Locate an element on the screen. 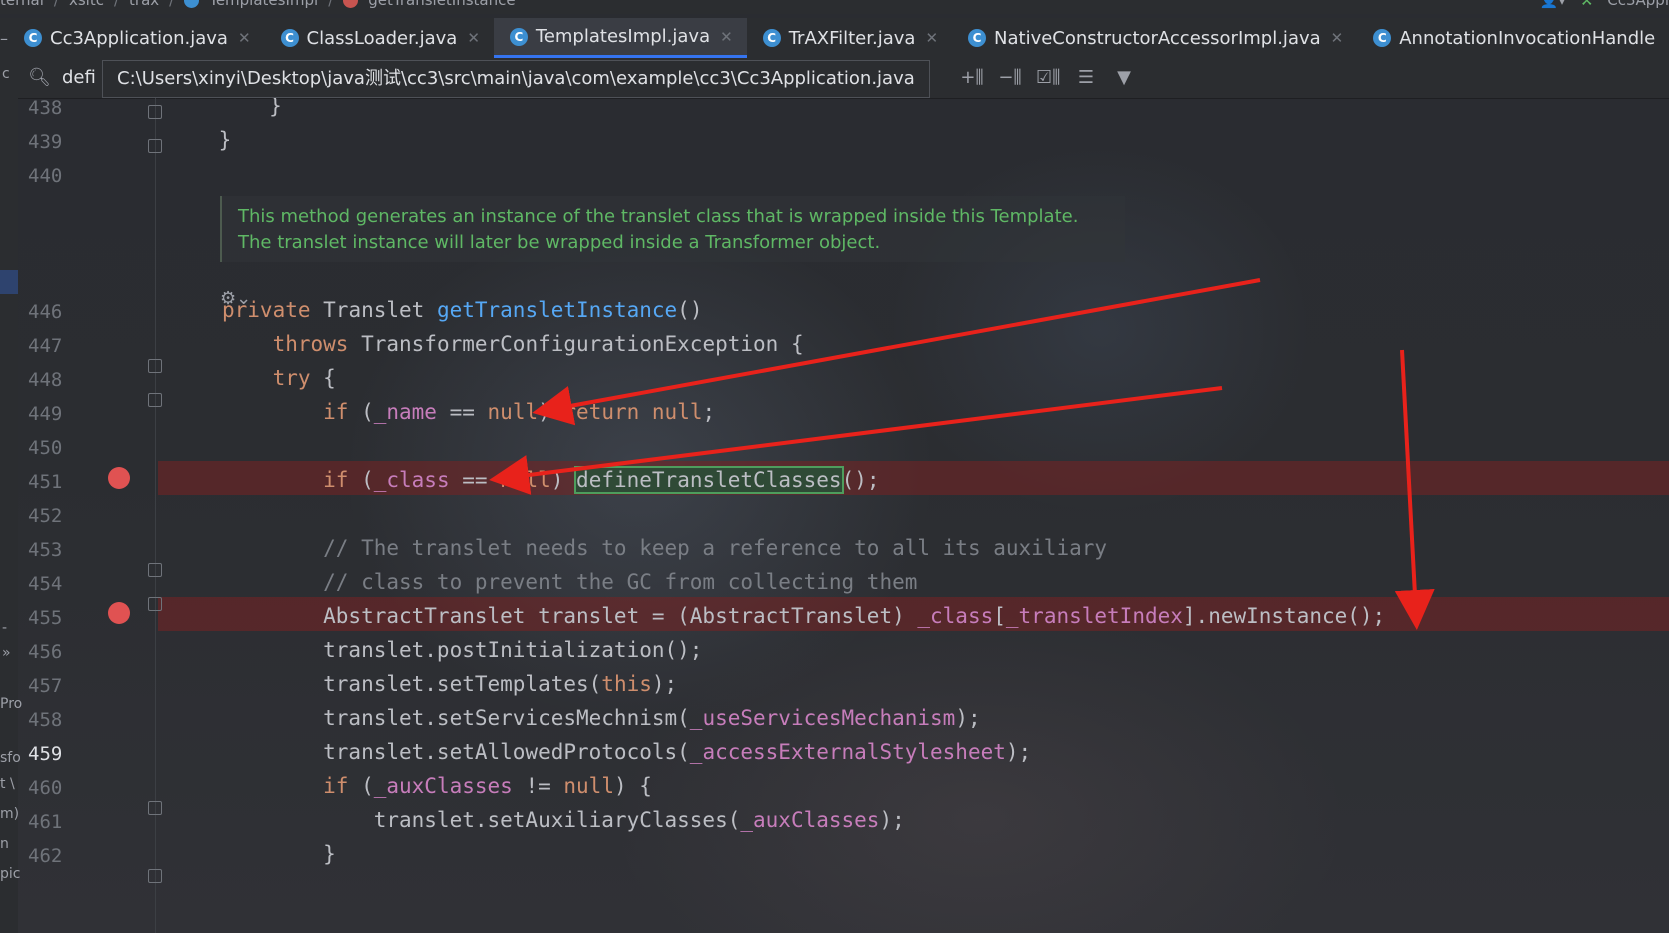 The image size is (1669, 933). tab-label: ClassLoader.java is located at coordinates (382, 38).